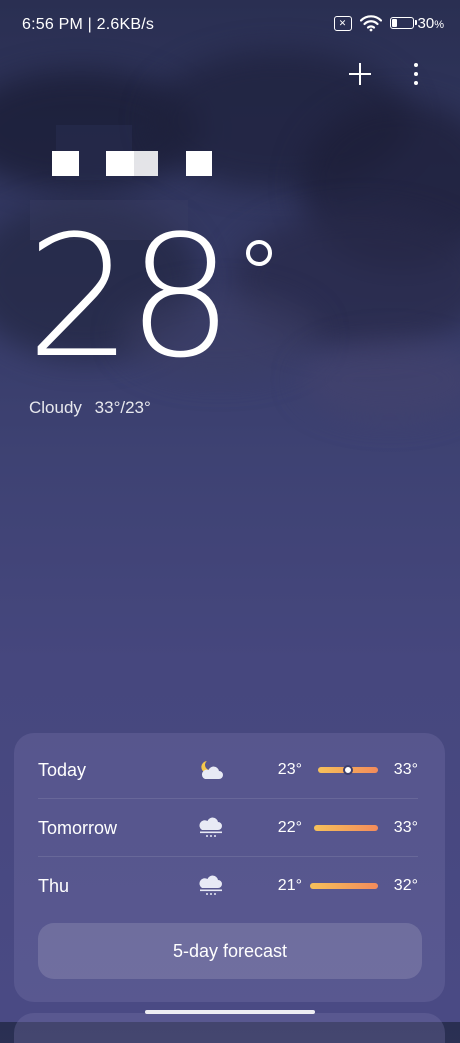 This screenshot has height=1043, width=460. What do you see at coordinates (388, 23) in the screenshot?
I see `status-icons: ✕ 30%` at bounding box center [388, 23].